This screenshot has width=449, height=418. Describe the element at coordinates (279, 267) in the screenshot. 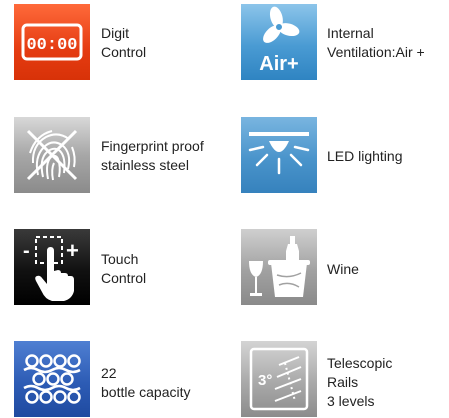

I see `wine-bucket-icon` at that location.